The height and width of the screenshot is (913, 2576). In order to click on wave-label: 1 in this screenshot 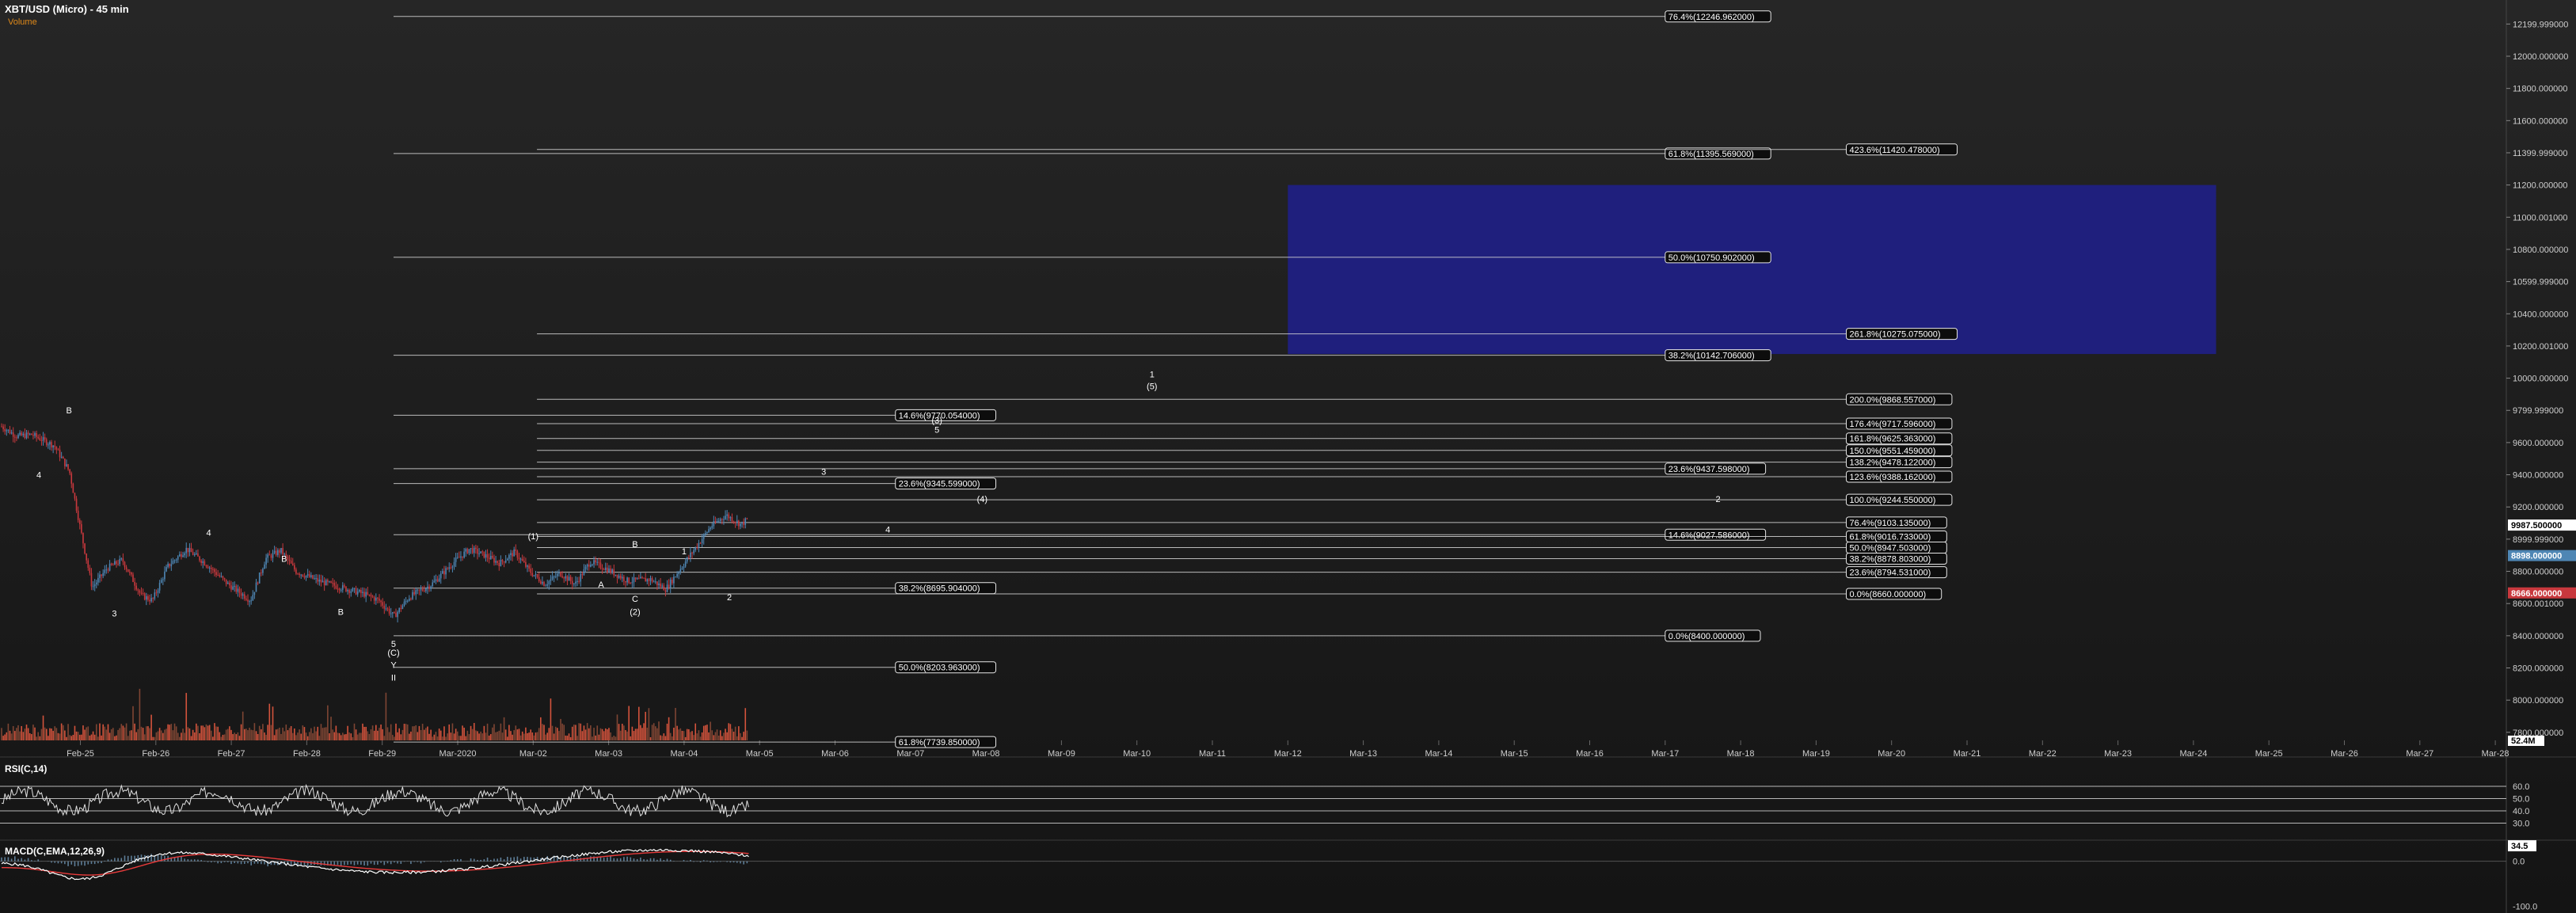, I will do `click(1152, 375)`.